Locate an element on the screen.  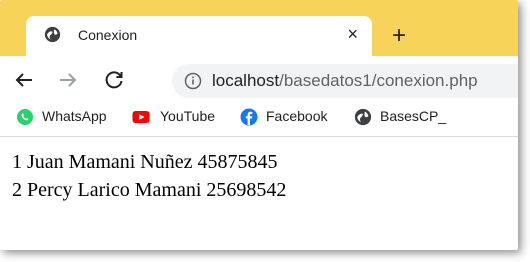
bookmark-label: YouTube is located at coordinates (188, 116).